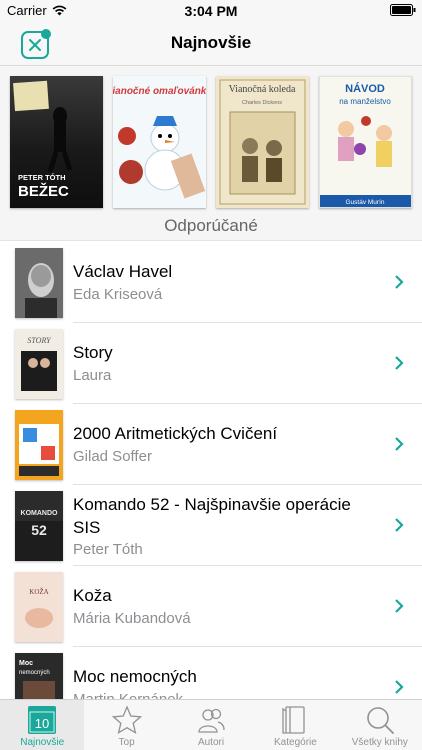  Describe the element at coordinates (262, 142) in the screenshot. I see `featured-book-cover: Vianočná koleda Charles Dickens` at that location.